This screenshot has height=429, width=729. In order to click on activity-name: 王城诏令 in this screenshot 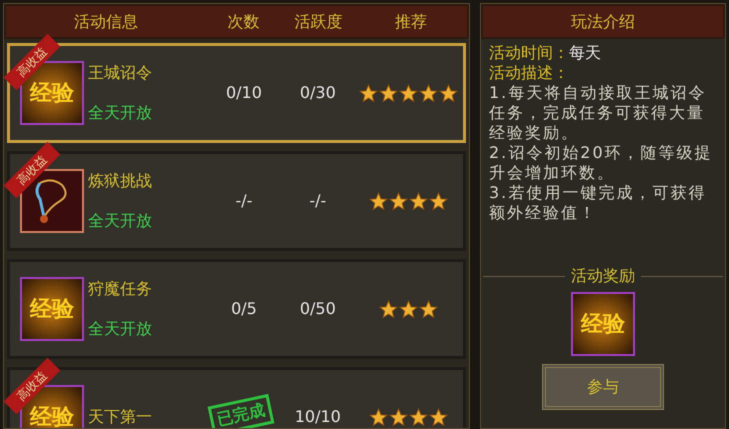, I will do `click(120, 73)`.